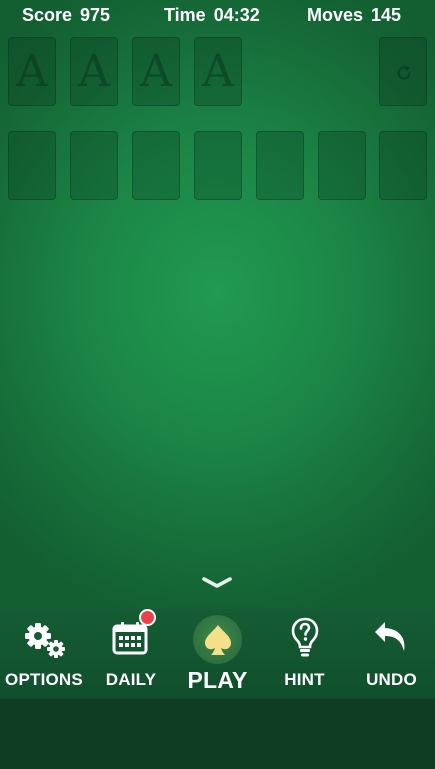 The height and width of the screenshot is (769, 435). Describe the element at coordinates (217, 583) in the screenshot. I see `chevron-down-icon` at that location.